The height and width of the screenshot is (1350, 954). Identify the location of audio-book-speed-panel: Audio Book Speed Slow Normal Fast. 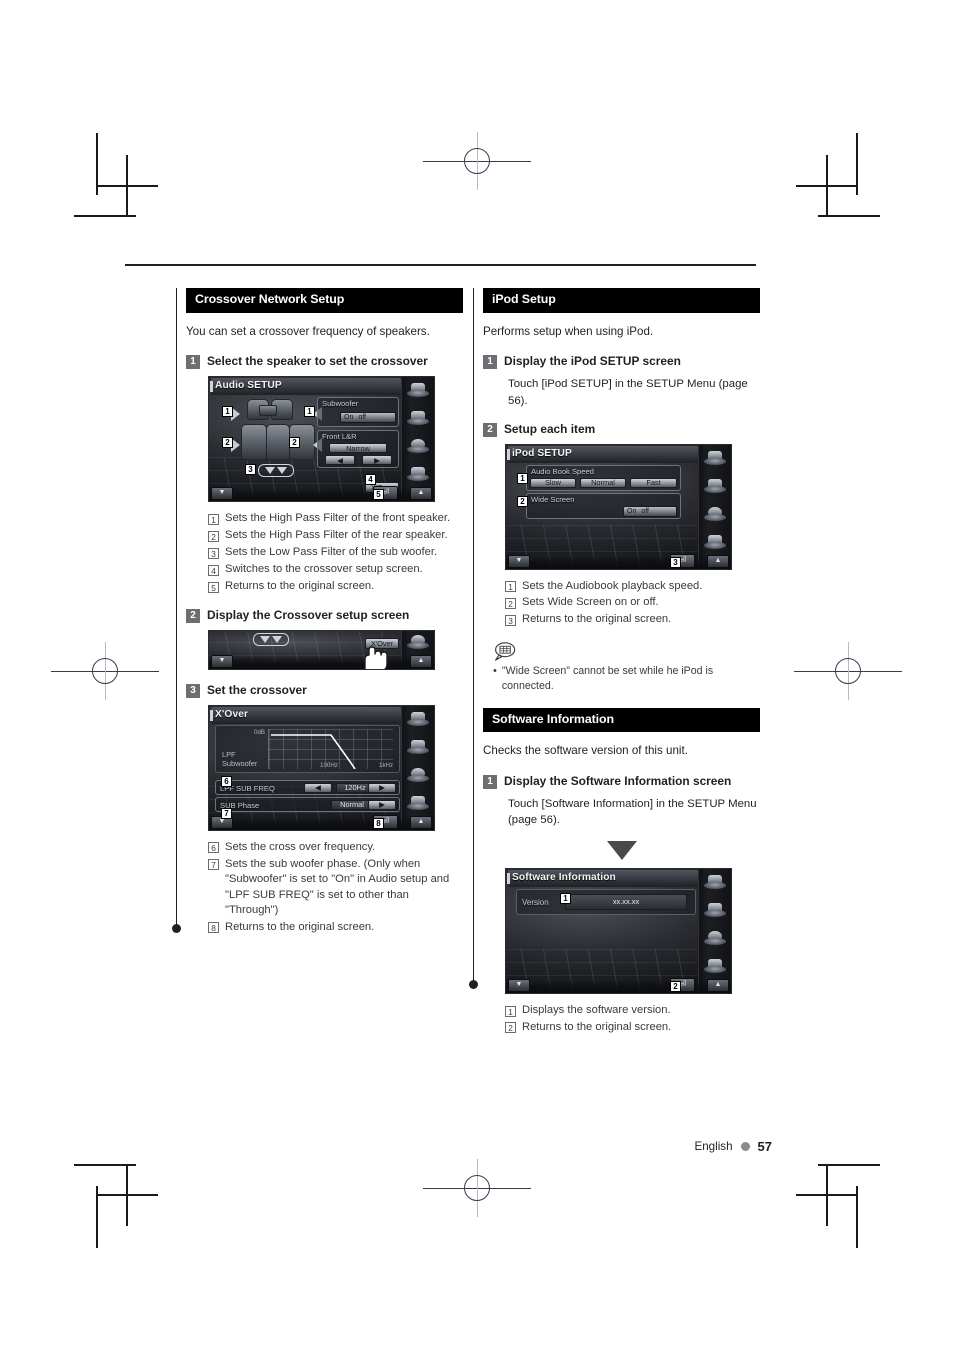
(603, 477).